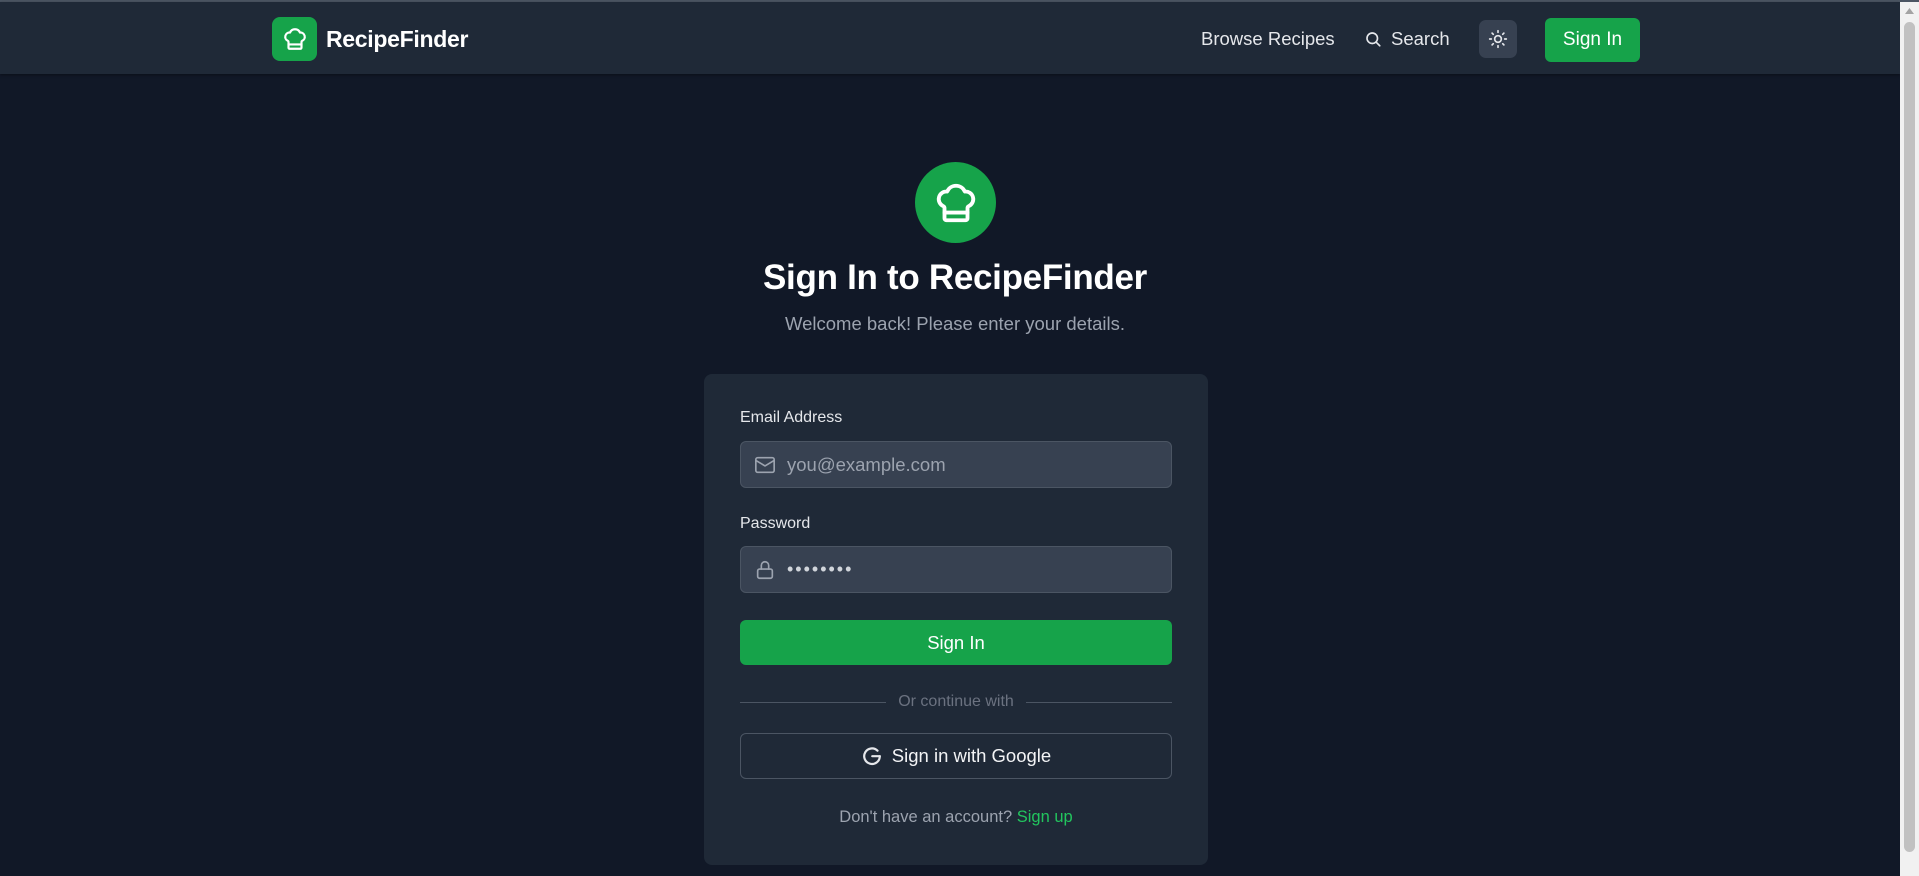 The width and height of the screenshot is (1919, 876). What do you see at coordinates (791, 417) in the screenshot?
I see `email-label: Email Address` at bounding box center [791, 417].